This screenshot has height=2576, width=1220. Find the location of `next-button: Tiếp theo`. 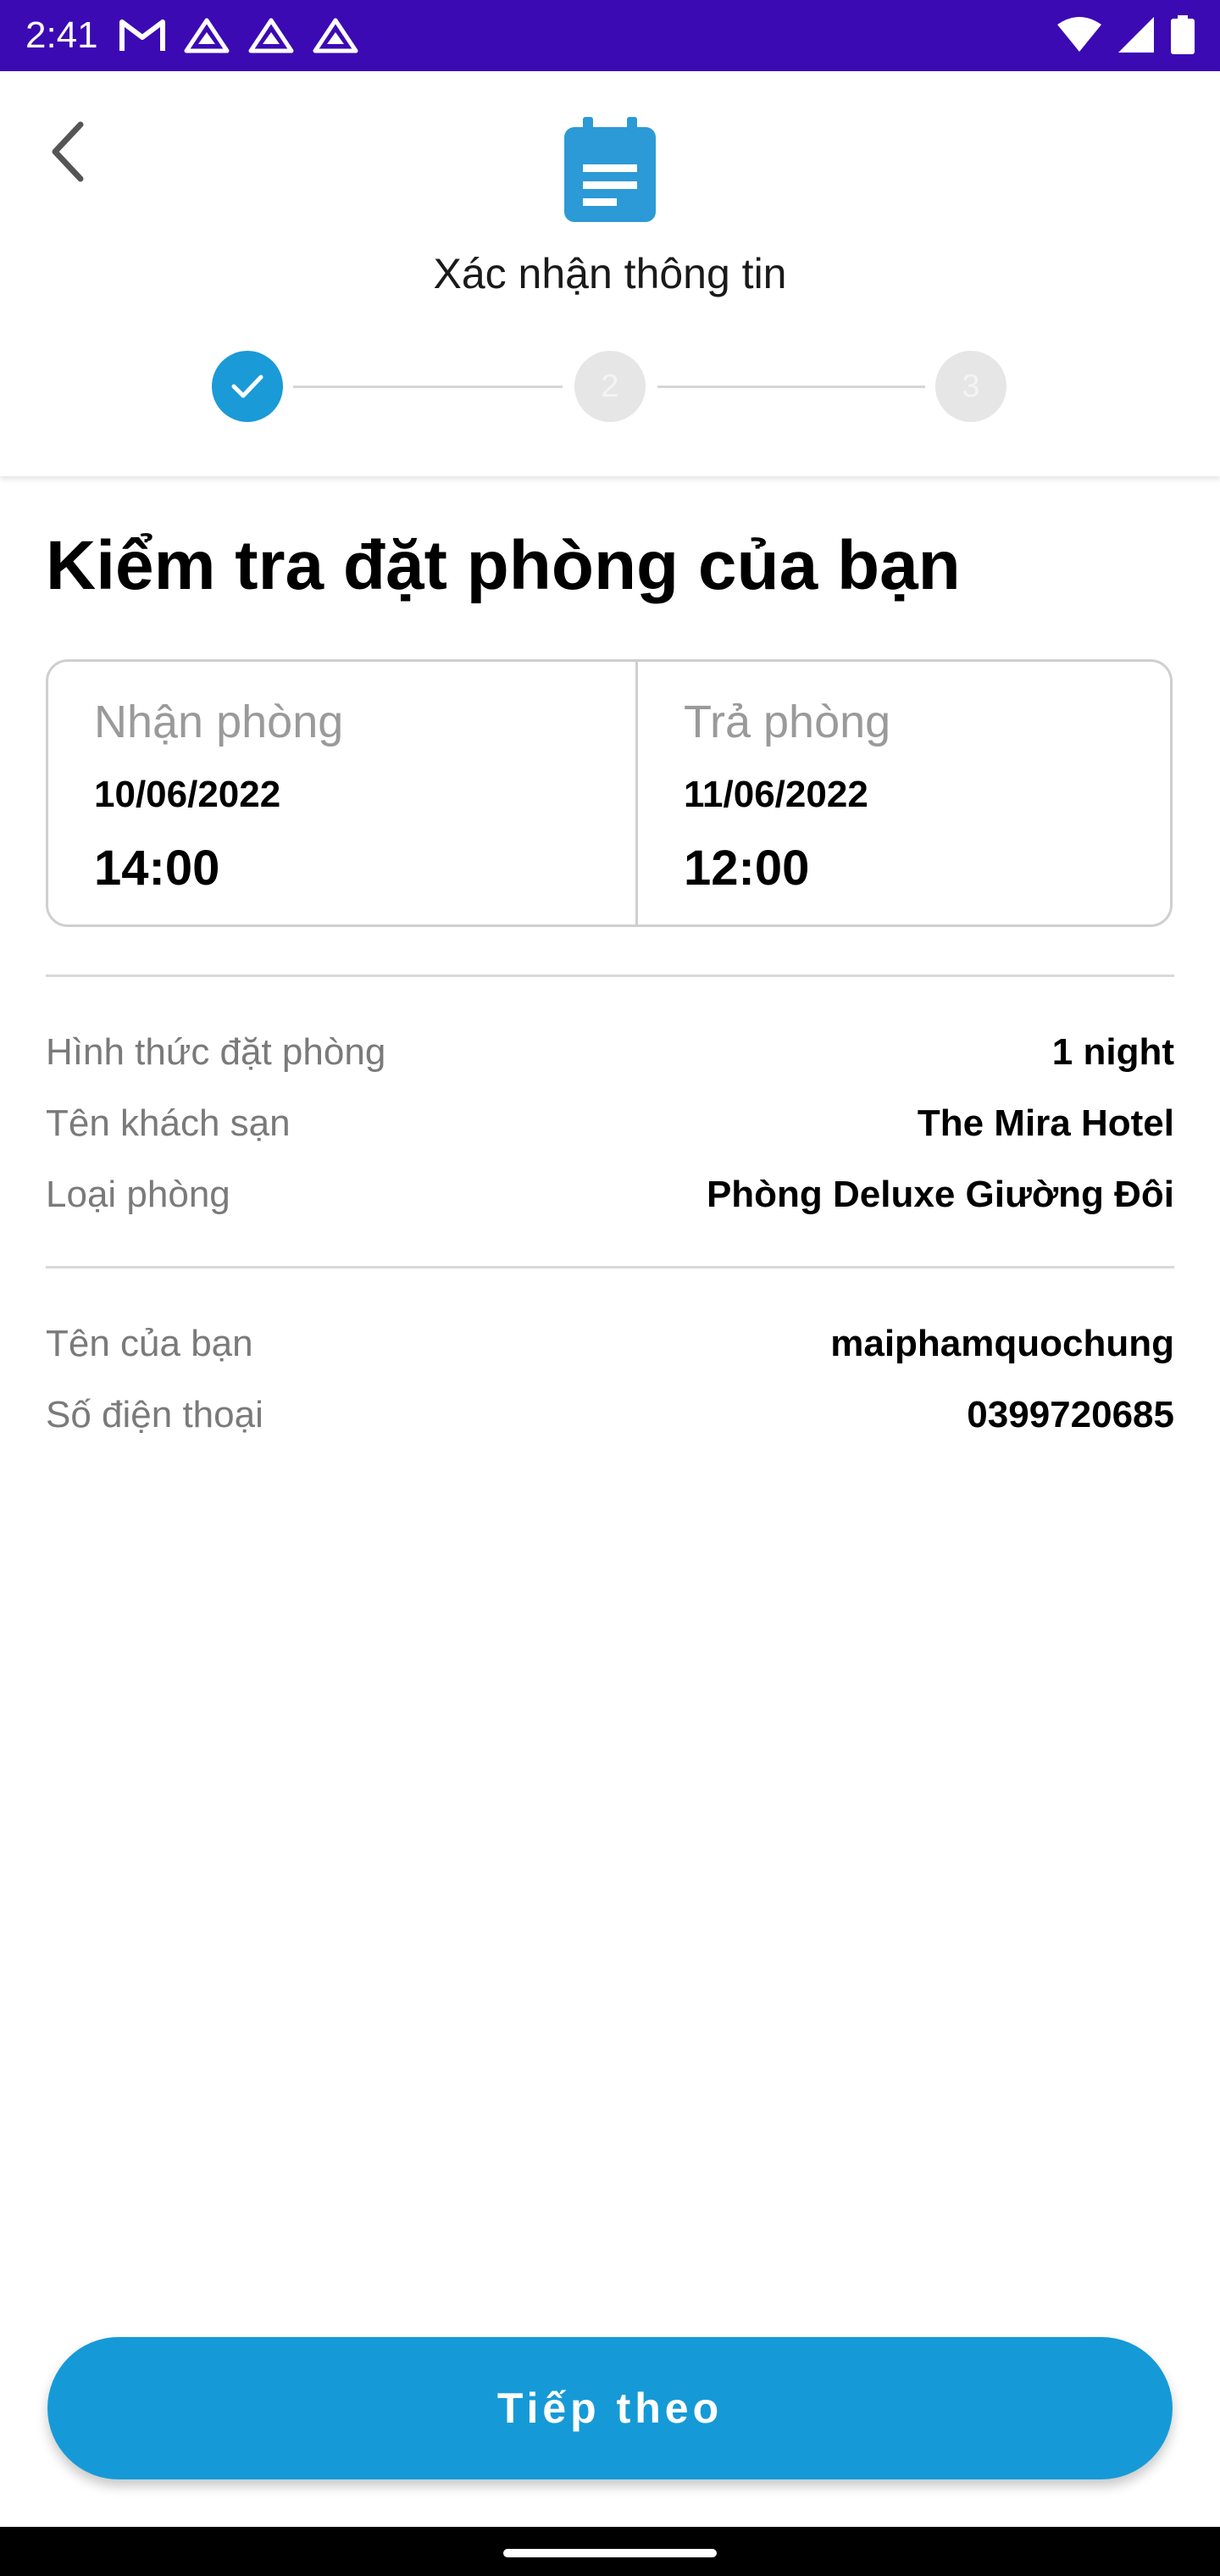

next-button: Tiếp theo is located at coordinates (610, 2408).